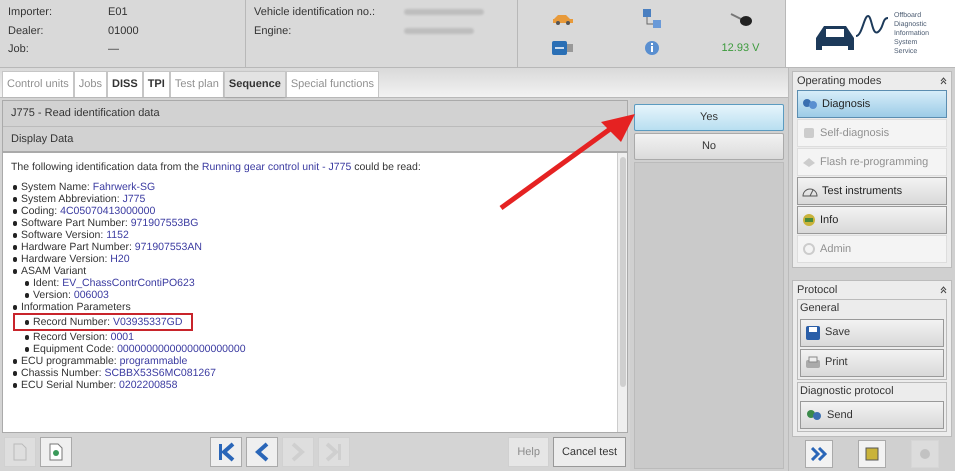 The height and width of the screenshot is (471, 955). Describe the element at coordinates (814, 415) in the screenshot. I see `send-icon` at that location.